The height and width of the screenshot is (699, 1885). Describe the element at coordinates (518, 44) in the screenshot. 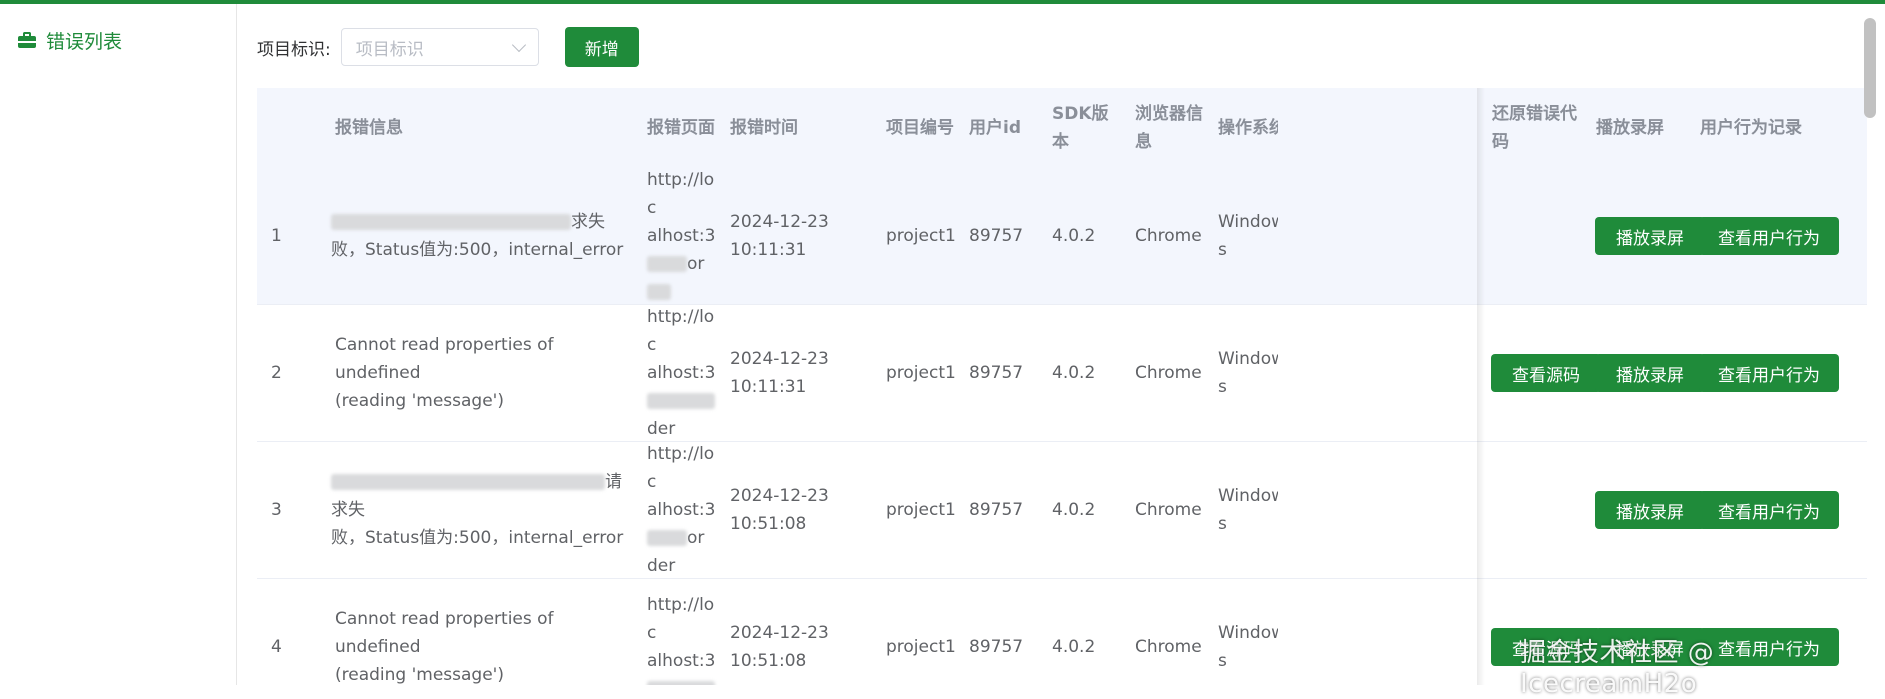

I see `chevron-down-icon` at that location.